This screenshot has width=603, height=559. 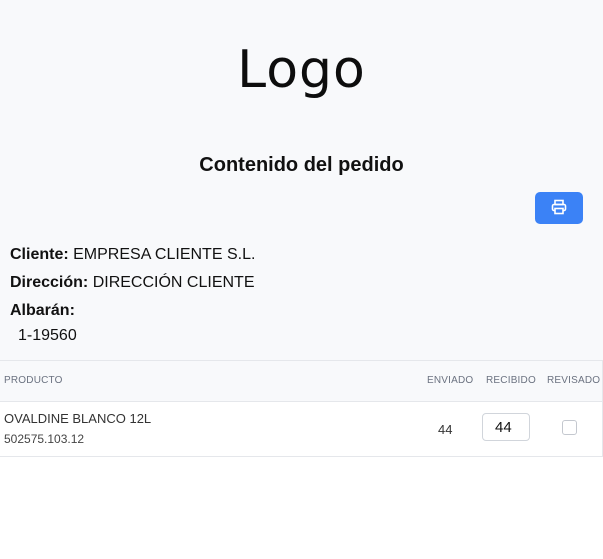 I want to click on cliente-value: EMPRESA CLIENTE S.L., so click(x=164, y=254).